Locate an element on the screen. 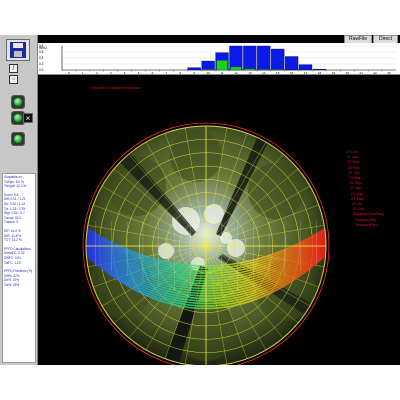 This screenshot has width=400, height=400. sun-icon is located at coordinates (18, 102).